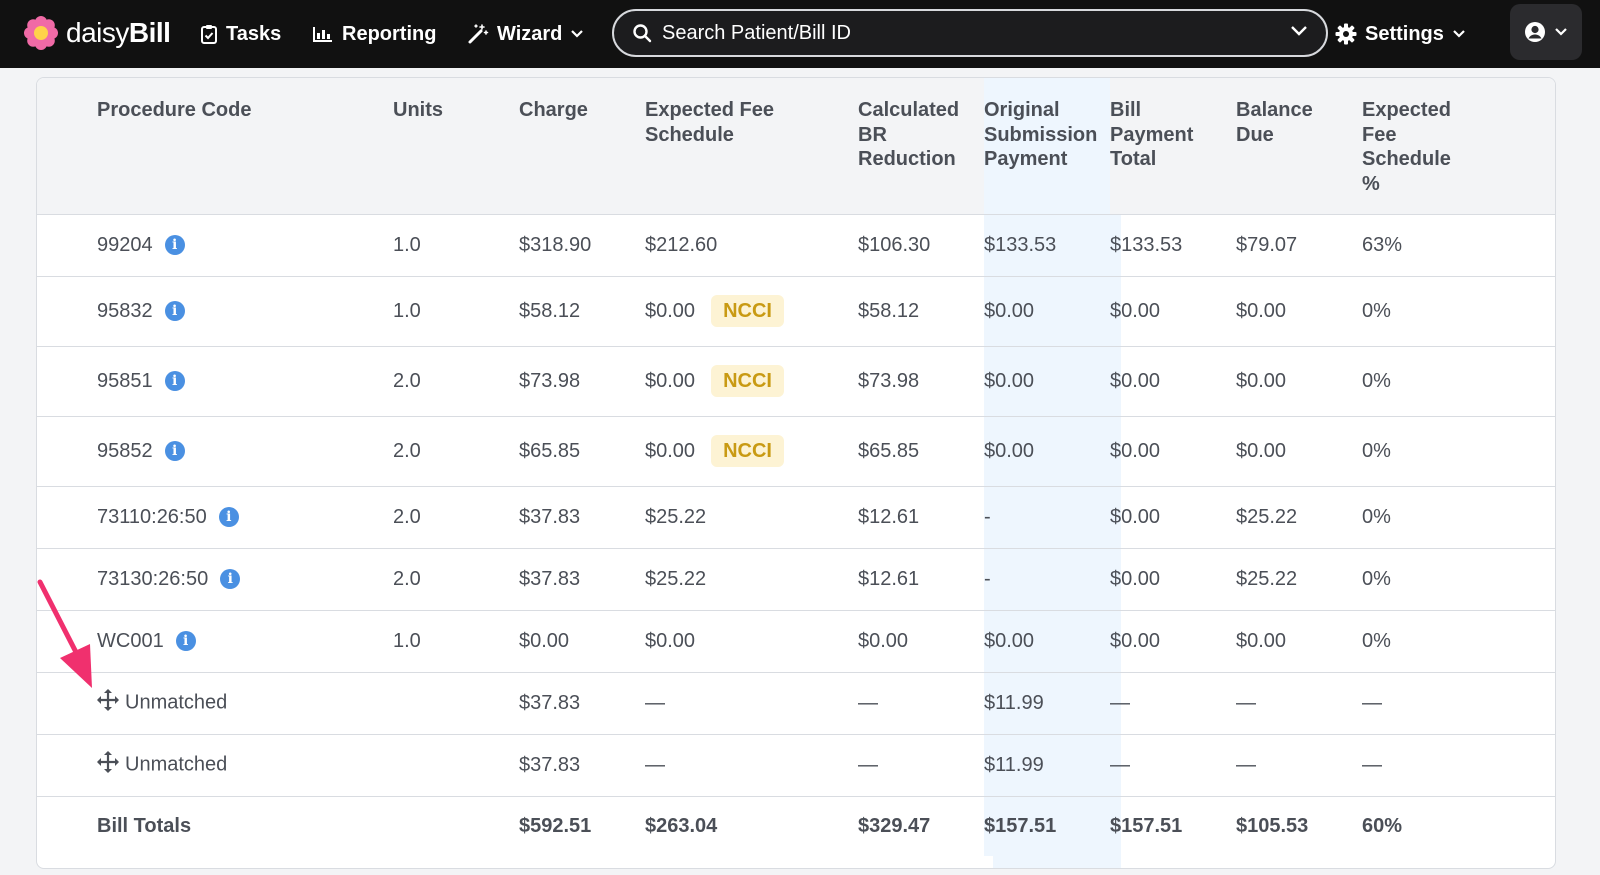  I want to click on br-reduction-cell: $73.98, so click(921, 381).